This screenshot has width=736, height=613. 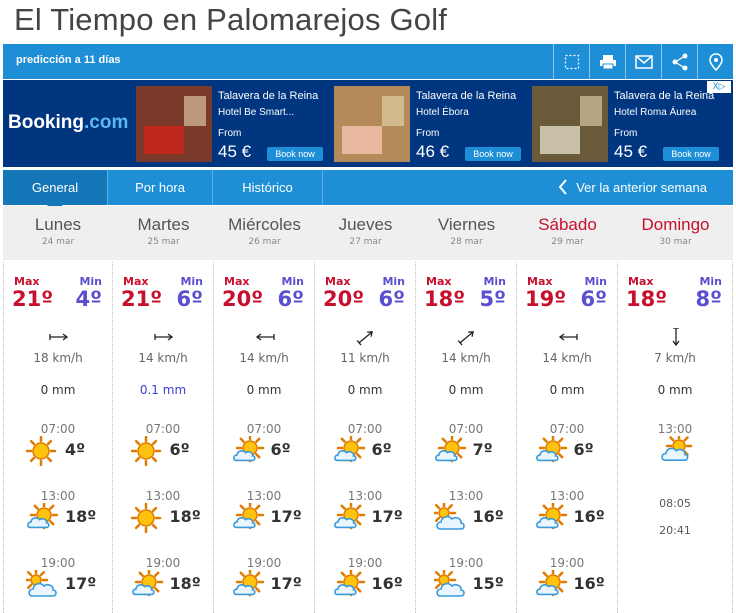 I want to click on day-date: 25 mar, so click(x=163, y=242).